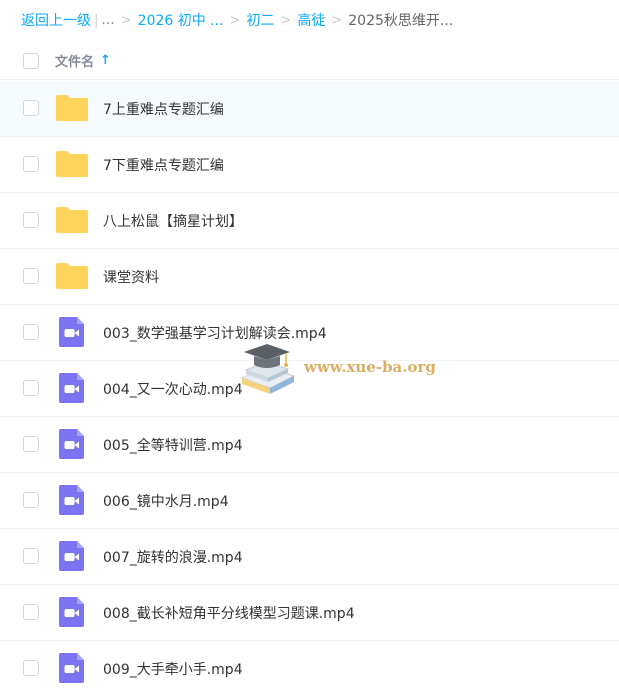  Describe the element at coordinates (75, 62) in the screenshot. I see `filename-column-label: 文件名` at that location.